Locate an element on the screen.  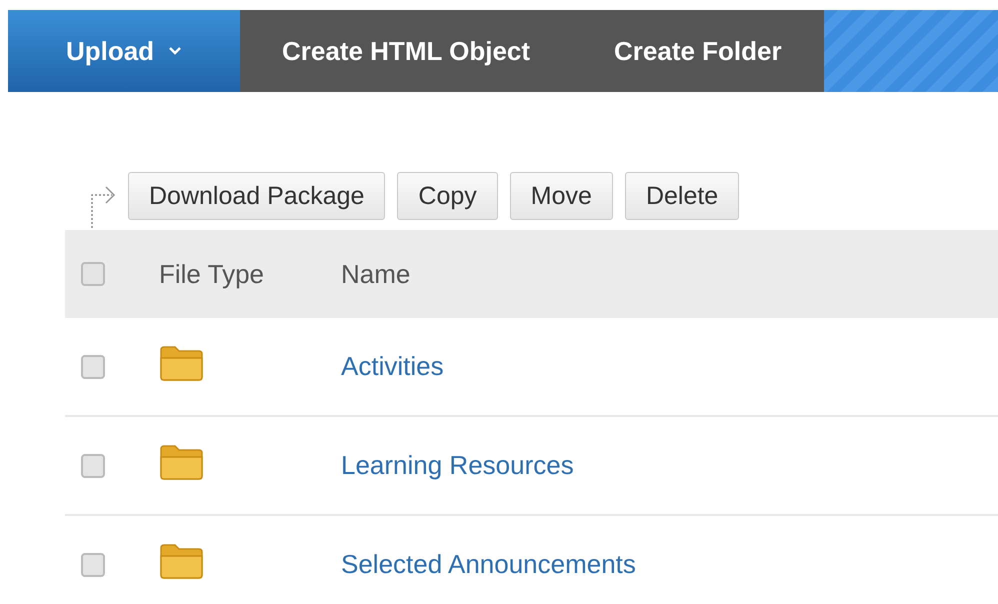
folder-link: Learning Resources is located at coordinates (457, 465).